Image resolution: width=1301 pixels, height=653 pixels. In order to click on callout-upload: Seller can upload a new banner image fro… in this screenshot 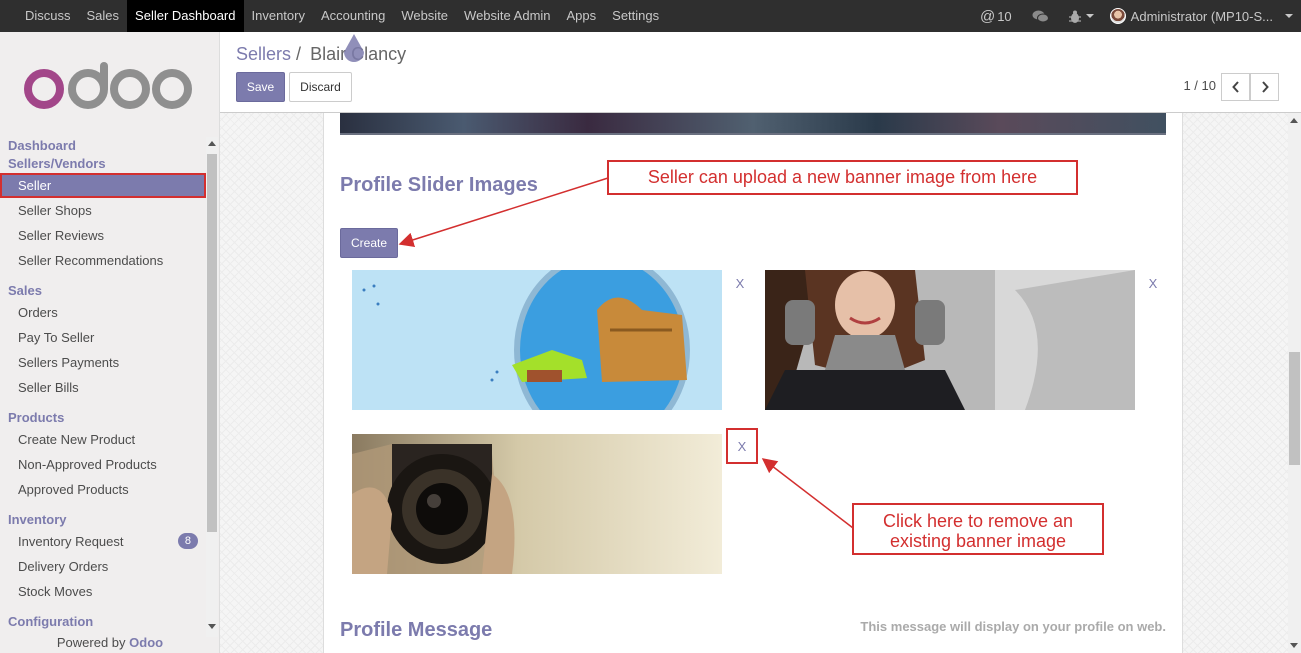, I will do `click(842, 177)`.